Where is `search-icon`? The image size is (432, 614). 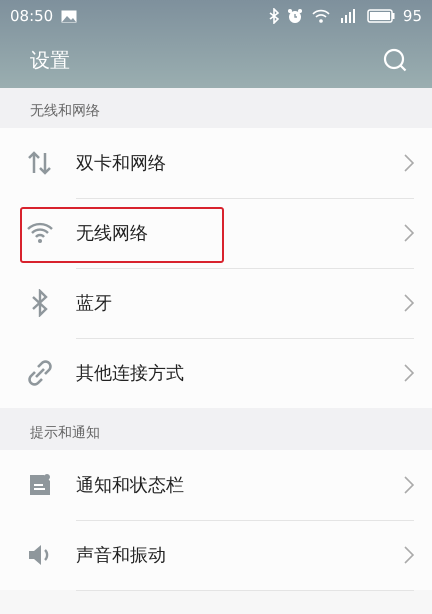 search-icon is located at coordinates (395, 60).